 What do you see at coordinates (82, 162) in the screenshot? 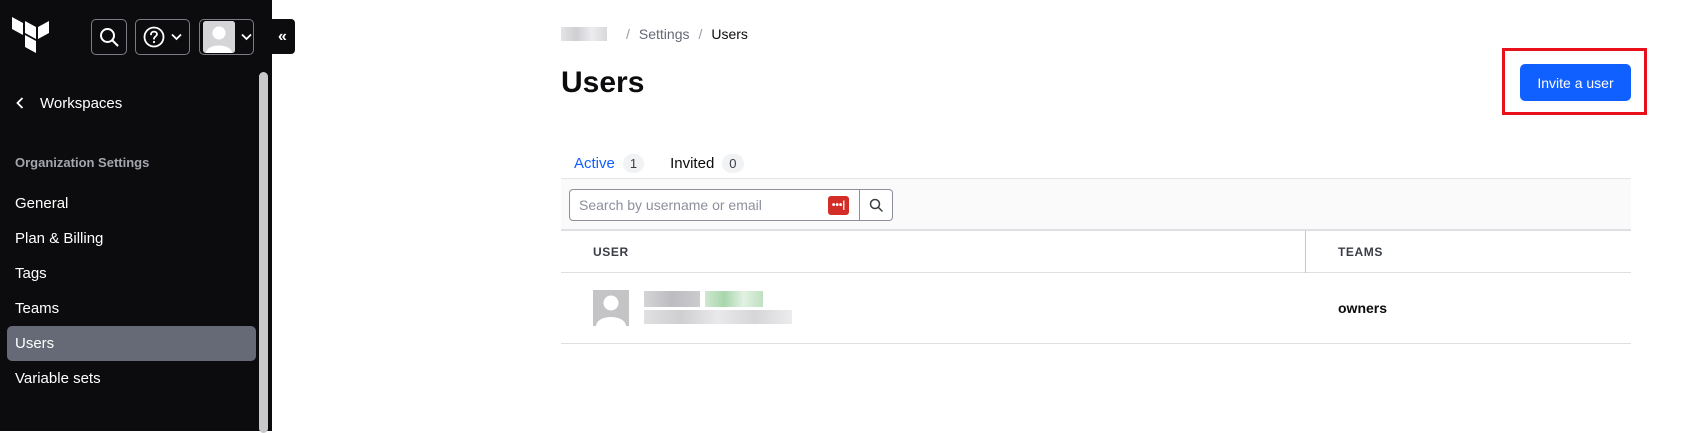
I see `section-heading: Organization Settings` at bounding box center [82, 162].